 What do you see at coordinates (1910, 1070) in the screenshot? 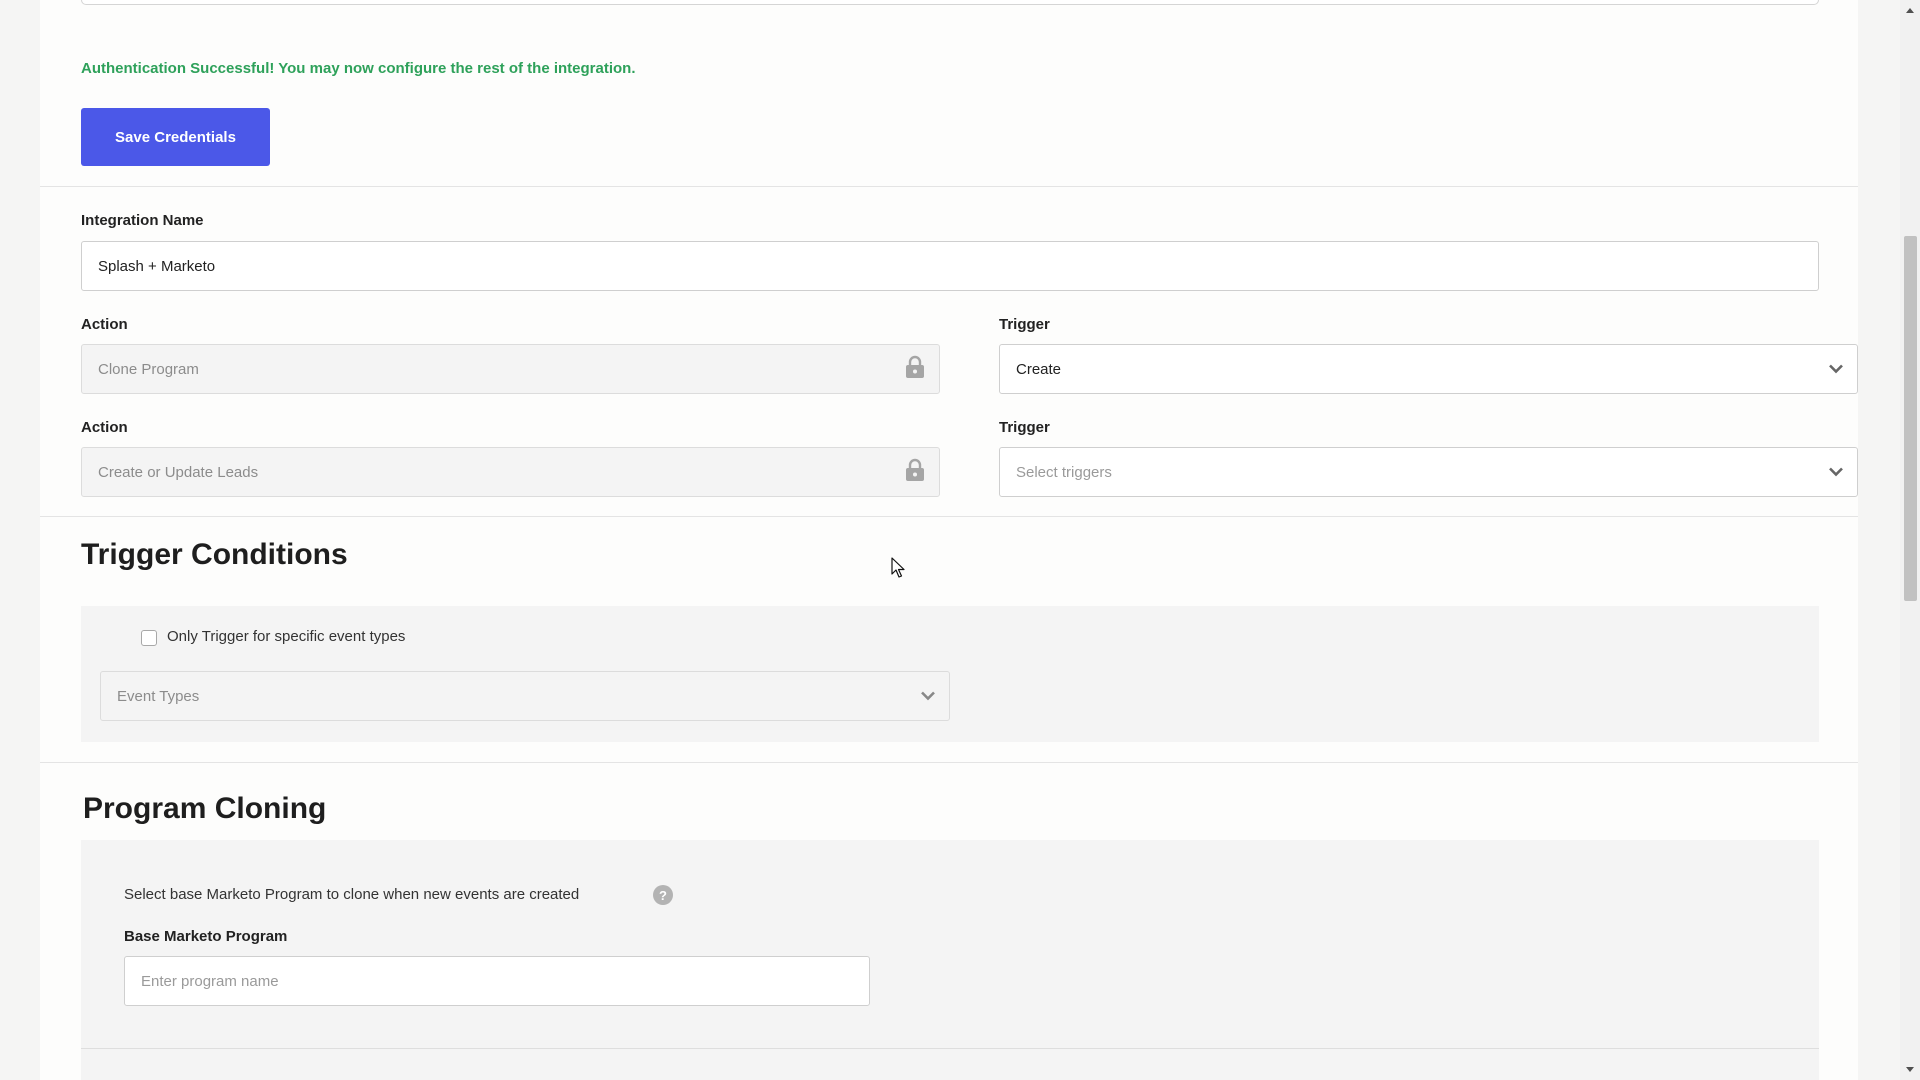
I see `scroll-down-icon` at bounding box center [1910, 1070].